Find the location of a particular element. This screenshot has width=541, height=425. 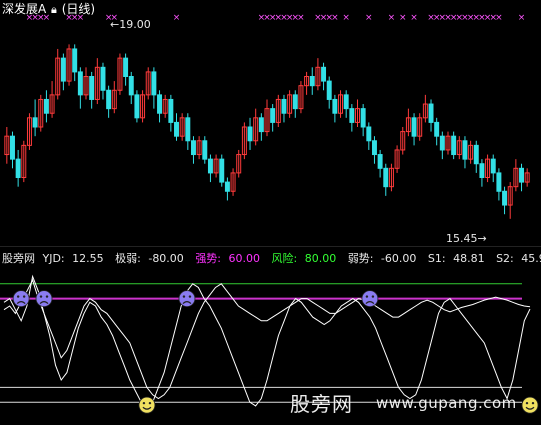

watermark-brand: 股旁网 is located at coordinates (321, 404).